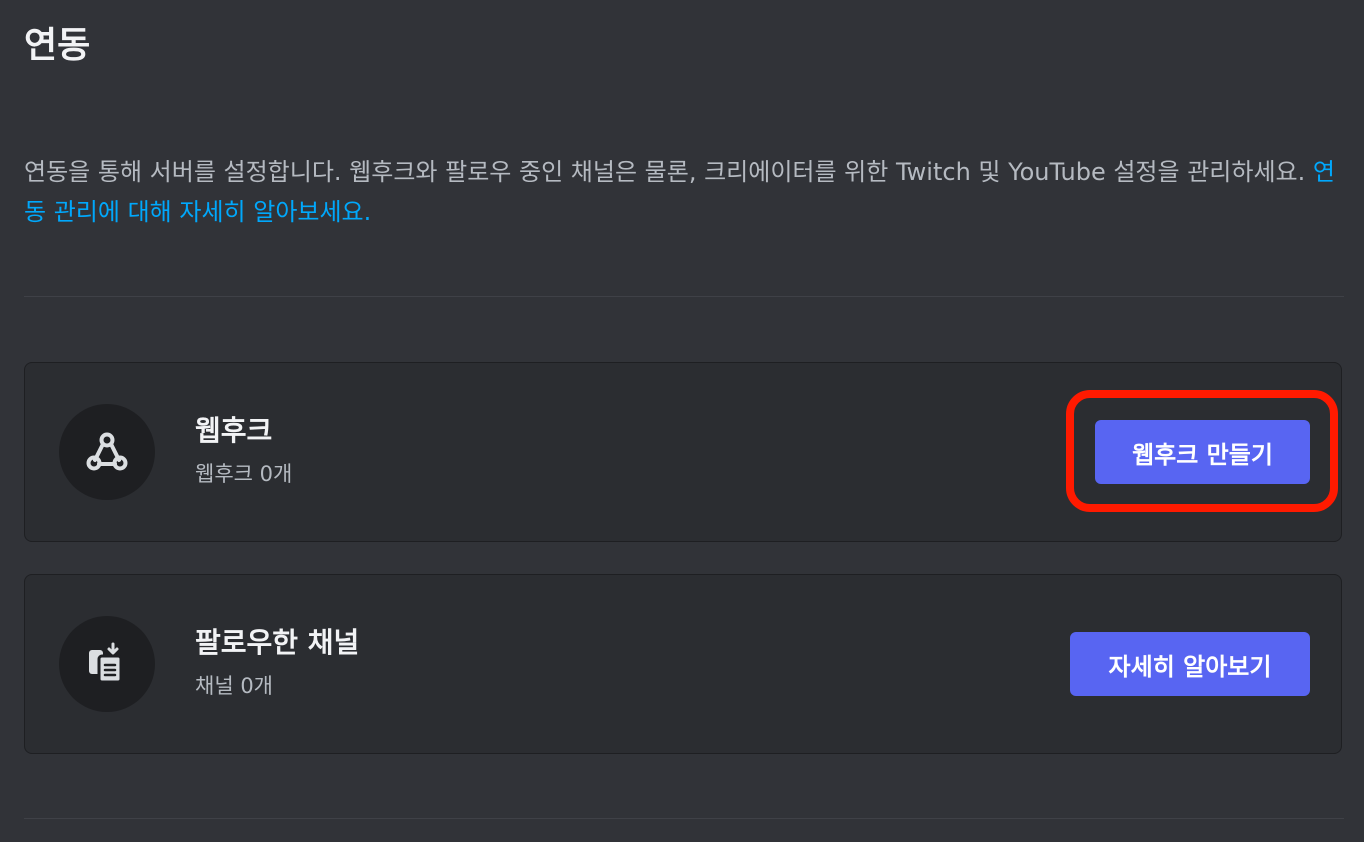 This screenshot has height=842, width=1364. Describe the element at coordinates (1190, 664) in the screenshot. I see `learn-more-button: 자세히 알아보기` at that location.